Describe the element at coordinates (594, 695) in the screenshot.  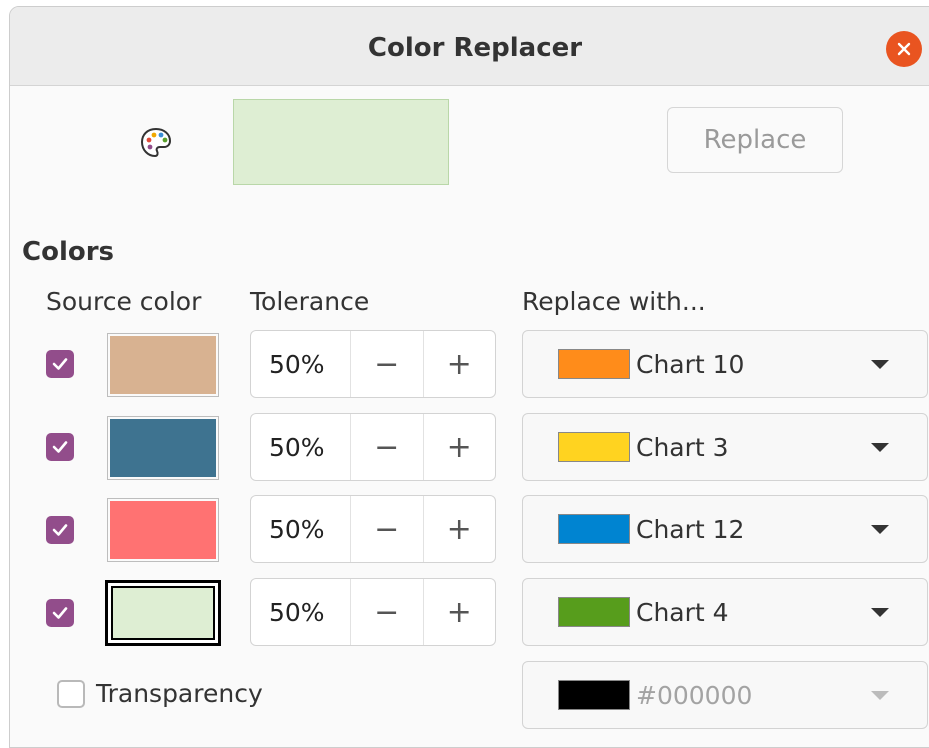
I see `transparency-color-chip` at that location.